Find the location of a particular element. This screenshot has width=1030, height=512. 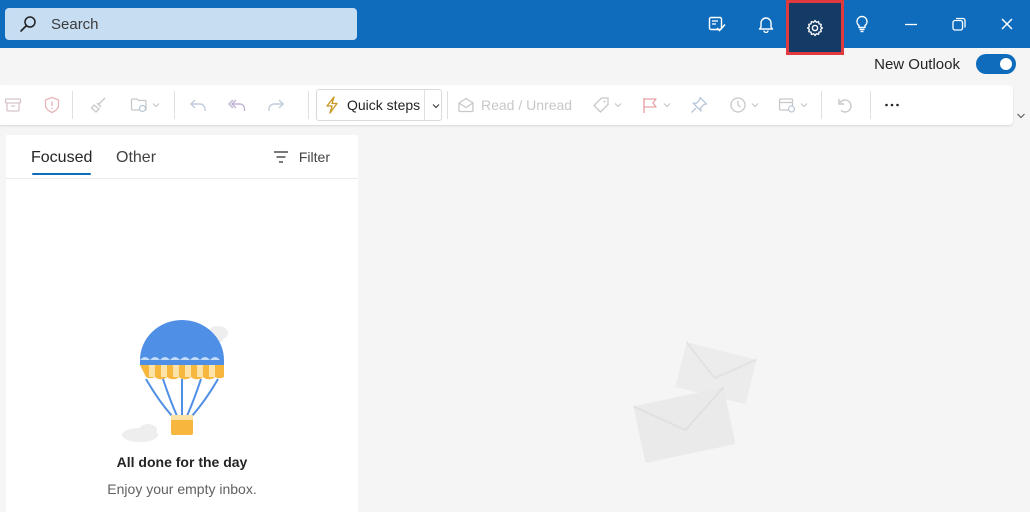

report-button is located at coordinates (52, 105).